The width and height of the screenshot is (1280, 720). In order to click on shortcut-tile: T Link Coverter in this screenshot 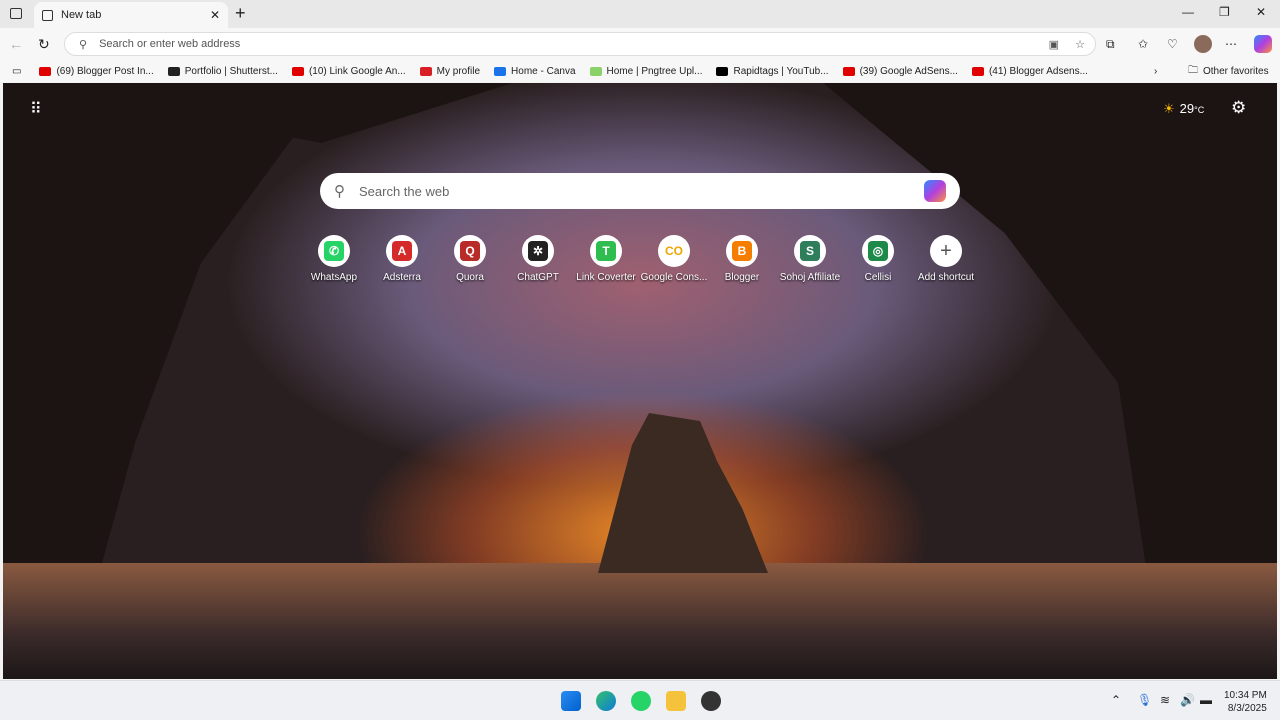, I will do `click(606, 259)`.